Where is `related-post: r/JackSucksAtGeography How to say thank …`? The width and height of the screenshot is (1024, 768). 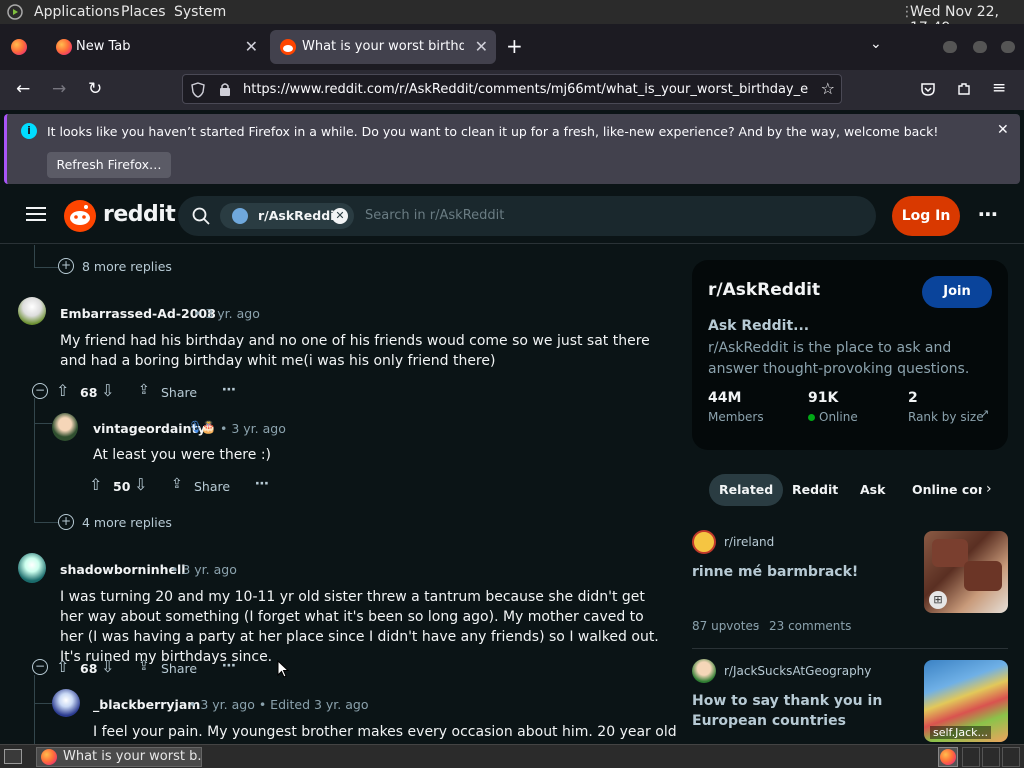 related-post: r/JackSucksAtGeography How to say thank … is located at coordinates (850, 701).